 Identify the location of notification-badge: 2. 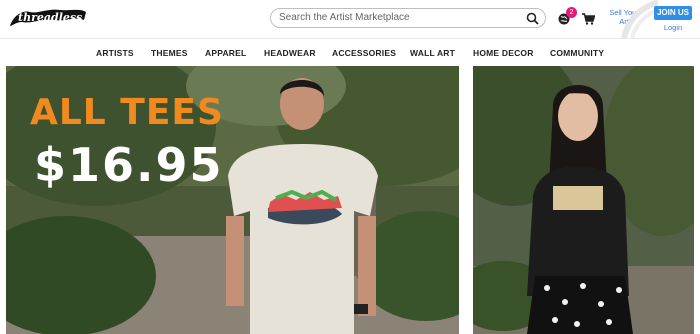
(571, 12).